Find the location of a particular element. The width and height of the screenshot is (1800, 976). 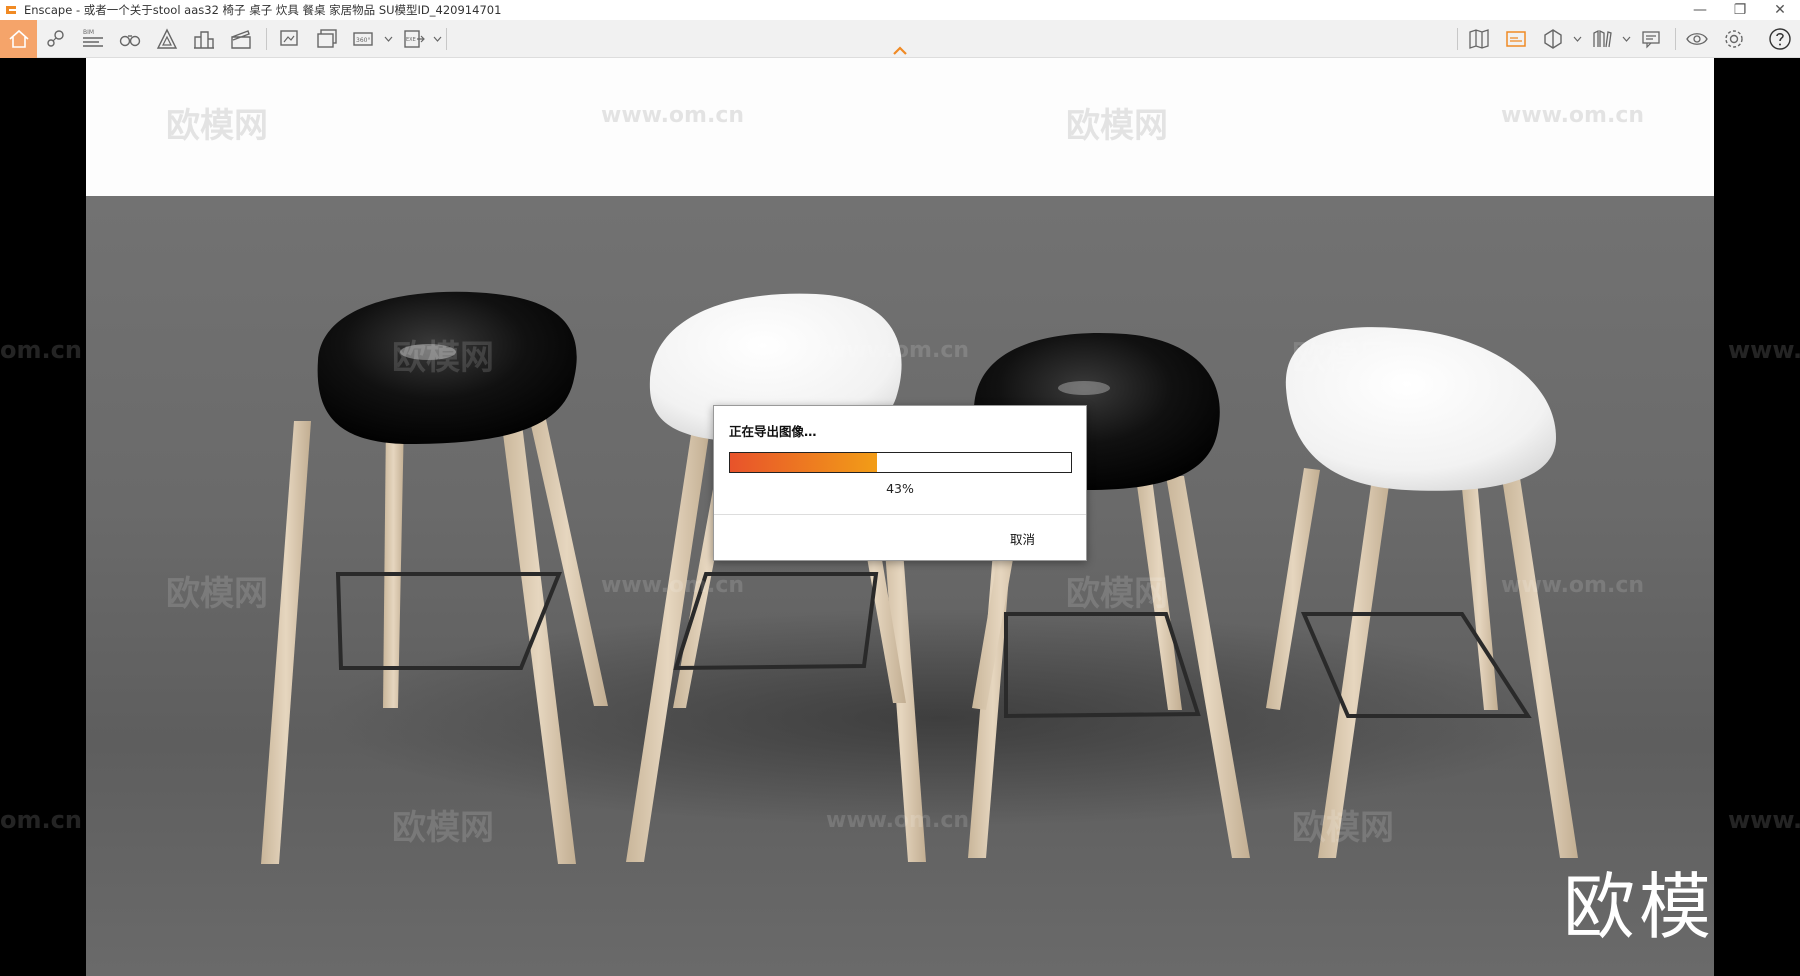

map-icon is located at coordinates (1479, 39).